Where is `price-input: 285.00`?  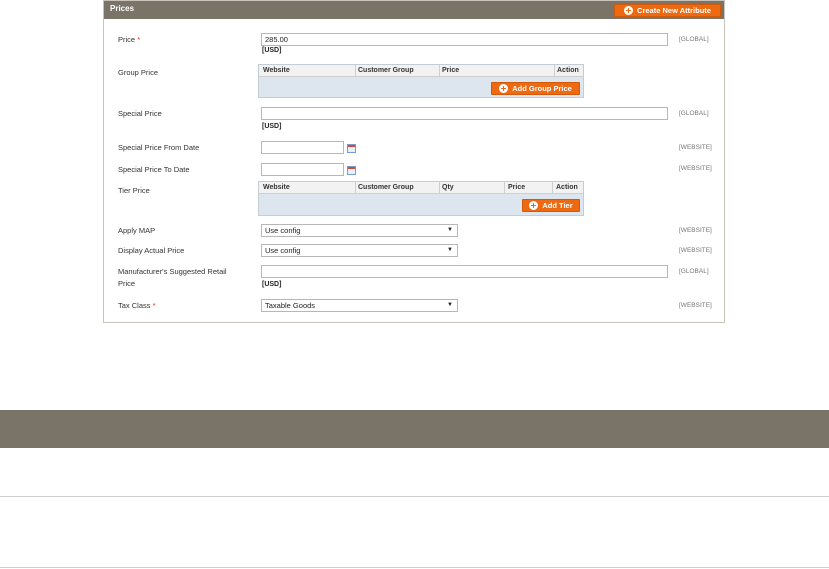
price-input: 285.00 is located at coordinates (464, 39).